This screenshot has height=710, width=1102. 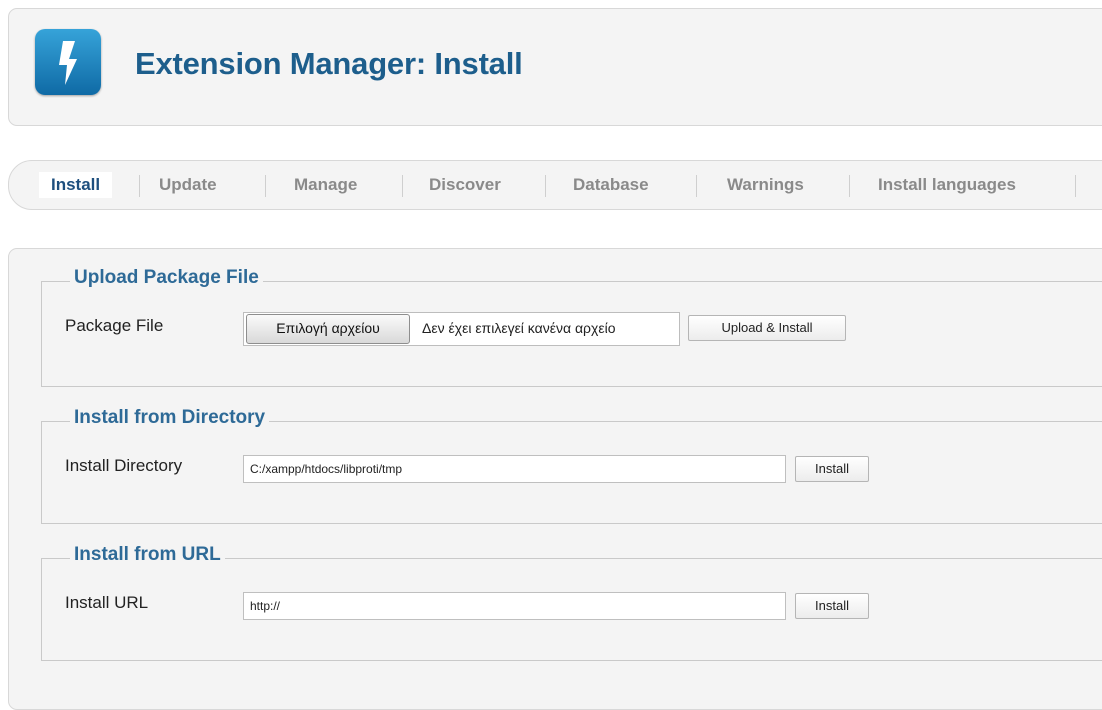 What do you see at coordinates (114, 325) in the screenshot?
I see `package-file-label: Package File` at bounding box center [114, 325].